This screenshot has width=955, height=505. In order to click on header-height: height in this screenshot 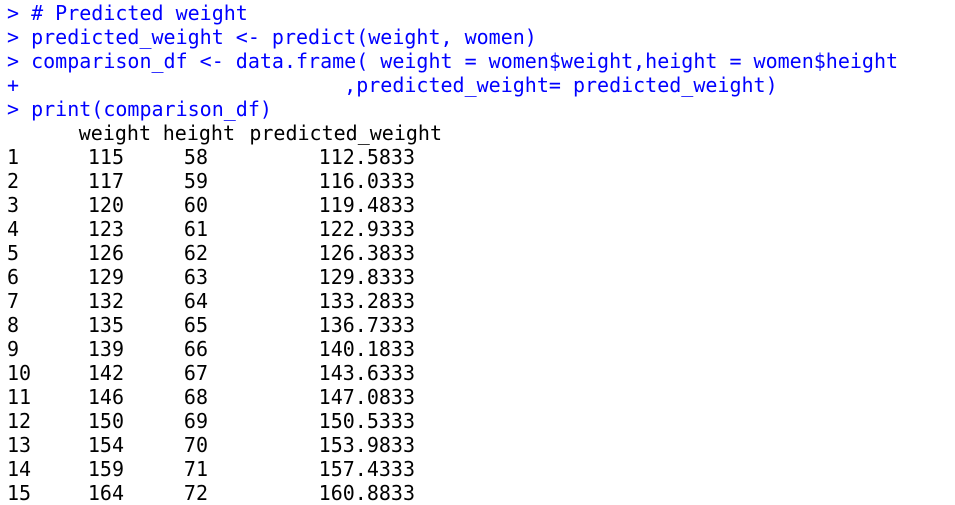, I will do `click(198, 133)`.